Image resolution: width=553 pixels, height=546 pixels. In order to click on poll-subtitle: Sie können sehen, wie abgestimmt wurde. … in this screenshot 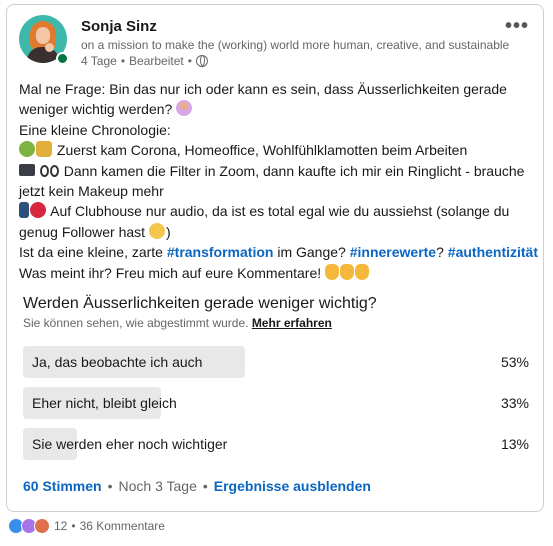, I will do `click(177, 323)`.